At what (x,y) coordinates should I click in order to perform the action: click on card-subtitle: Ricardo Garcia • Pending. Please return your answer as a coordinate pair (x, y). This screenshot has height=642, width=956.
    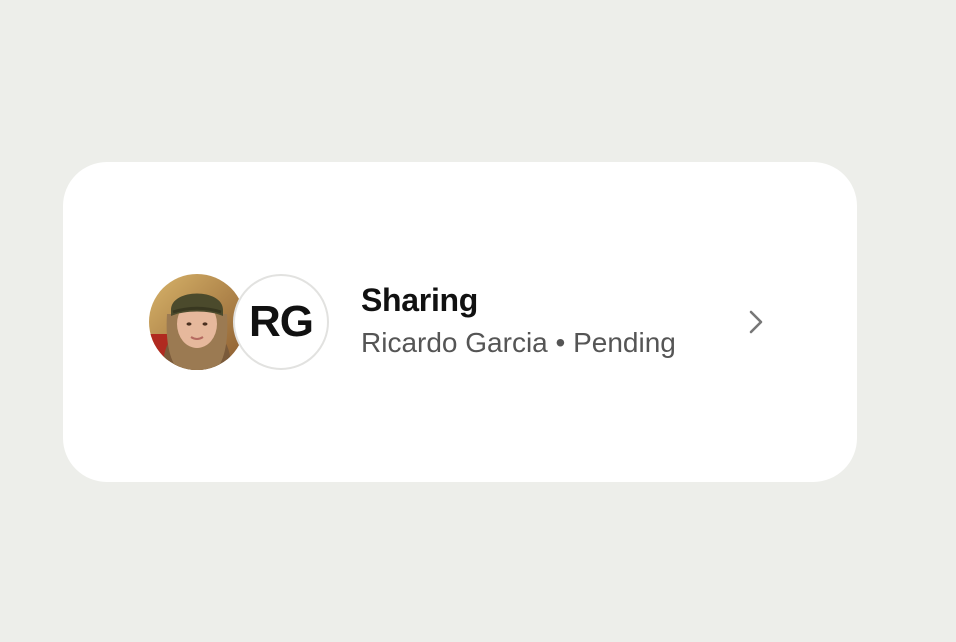
    Looking at the image, I should click on (518, 342).